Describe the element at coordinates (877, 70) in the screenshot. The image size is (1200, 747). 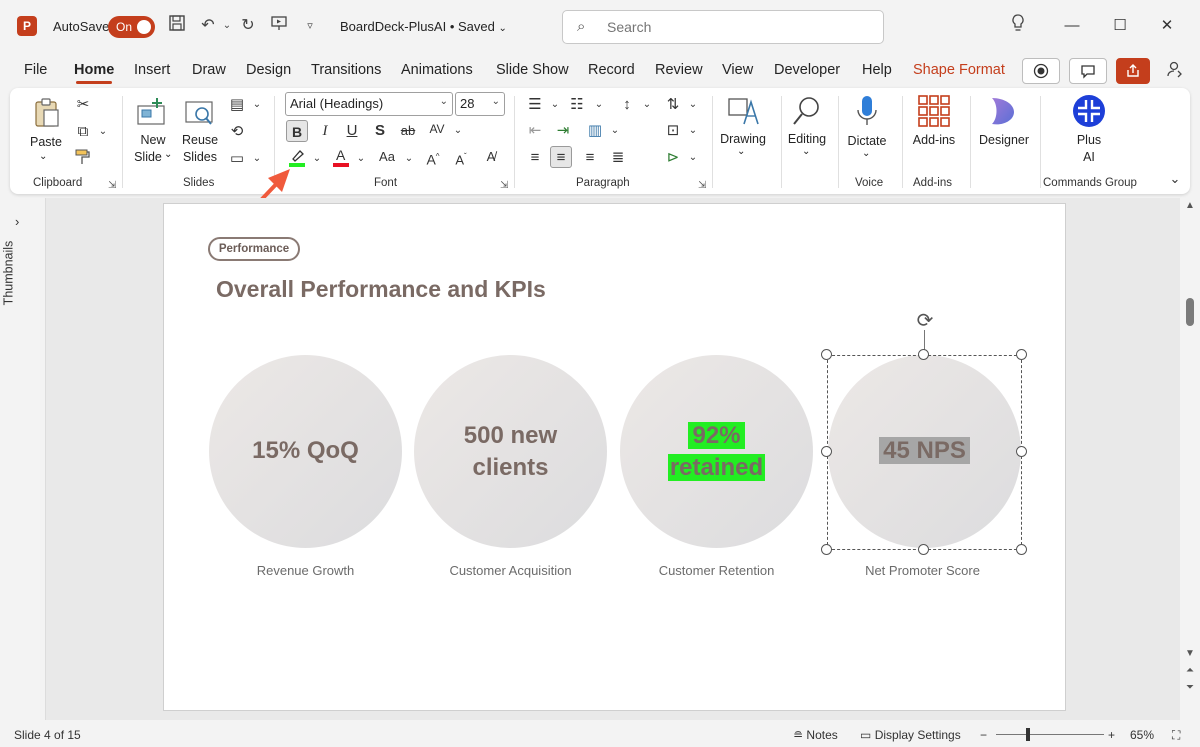
I see `tab-help: Help` at that location.